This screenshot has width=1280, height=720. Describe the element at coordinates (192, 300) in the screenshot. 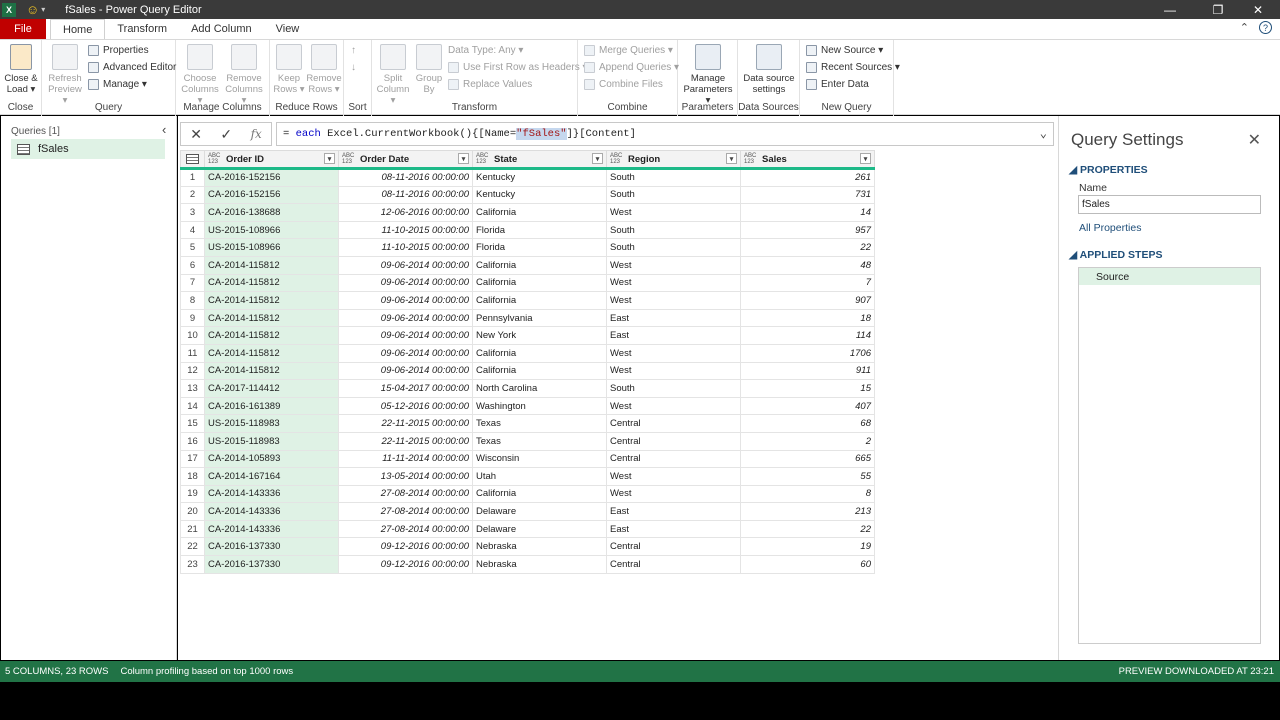

I see `row-number: 8` at that location.